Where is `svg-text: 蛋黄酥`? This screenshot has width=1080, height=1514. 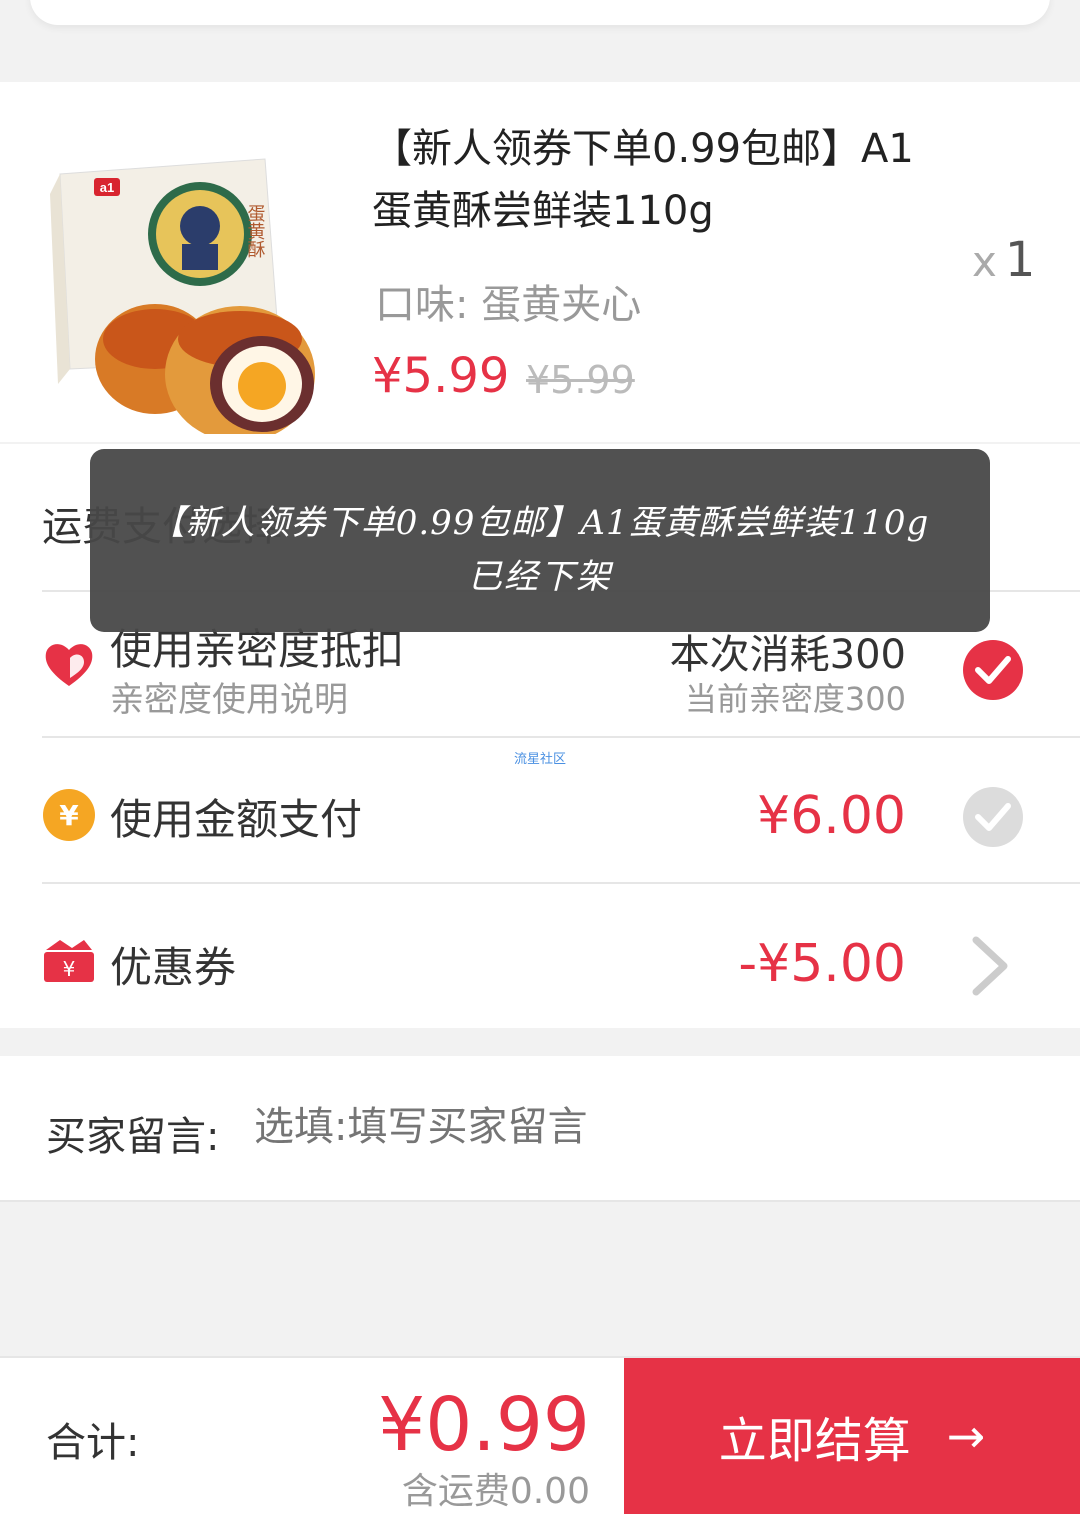
svg-text: 蛋黄酥 is located at coordinates (255, 231).